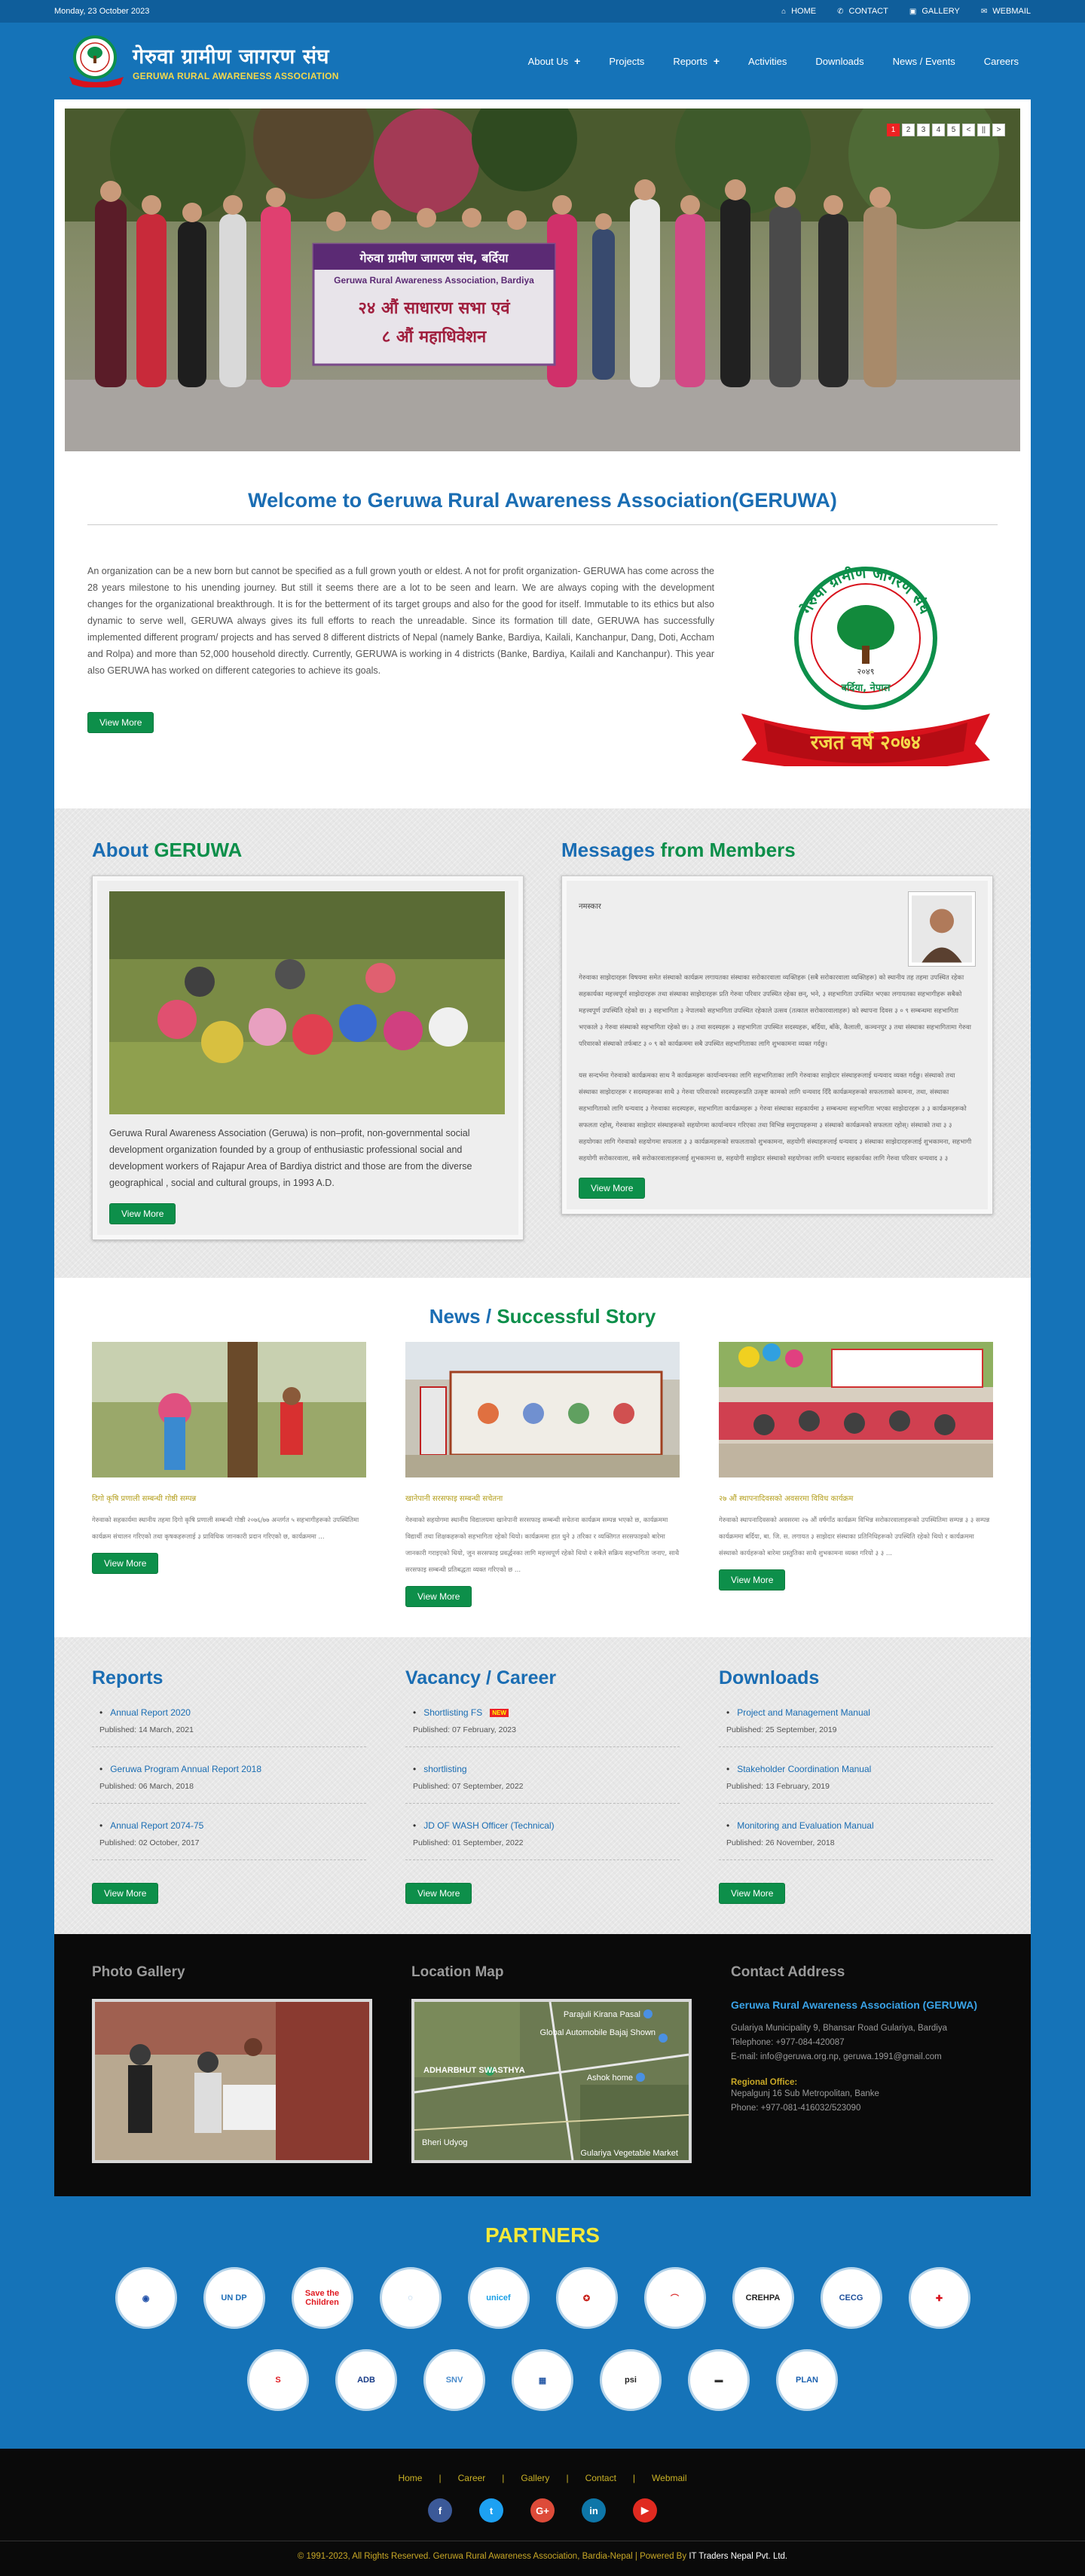 This screenshot has width=1085, height=2576. Describe the element at coordinates (645, 2510) in the screenshot. I see `youtube-icon: ▶` at that location.